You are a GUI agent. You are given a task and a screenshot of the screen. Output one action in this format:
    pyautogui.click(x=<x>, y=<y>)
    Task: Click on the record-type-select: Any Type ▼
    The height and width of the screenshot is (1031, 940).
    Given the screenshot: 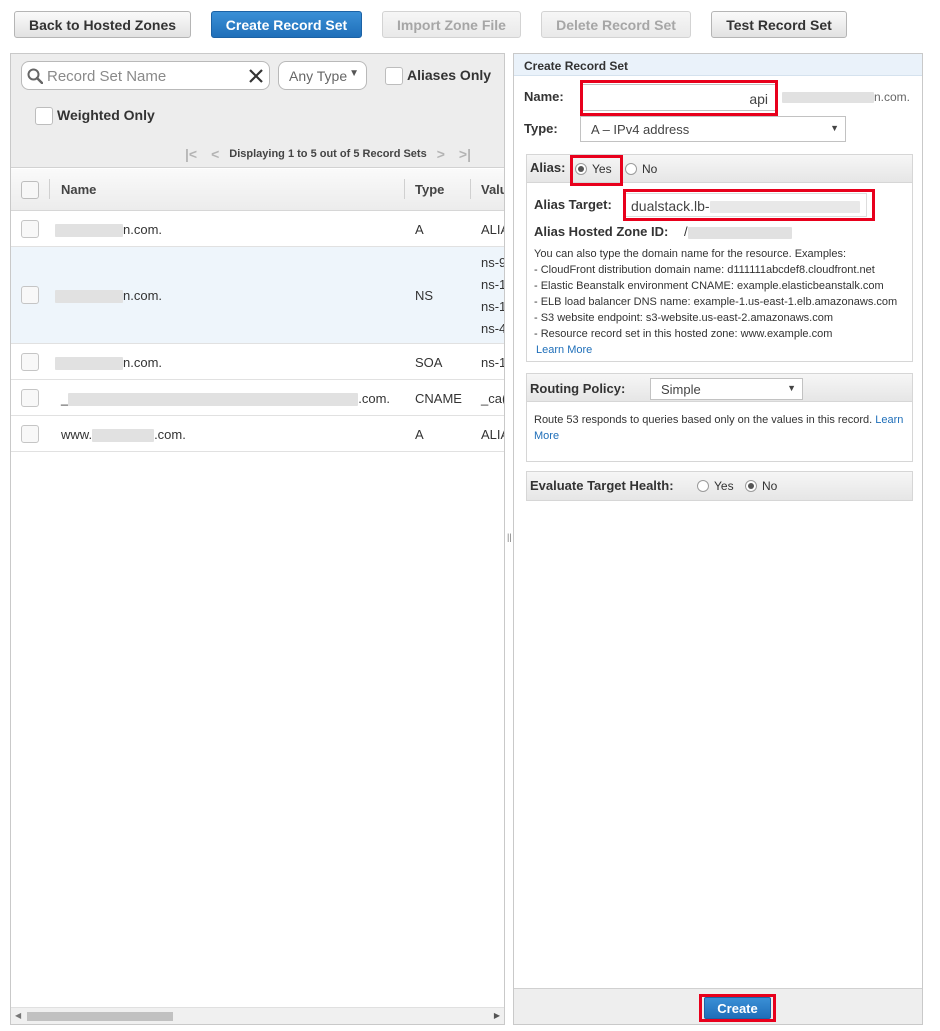 What is the action you would take?
    pyautogui.click(x=322, y=75)
    